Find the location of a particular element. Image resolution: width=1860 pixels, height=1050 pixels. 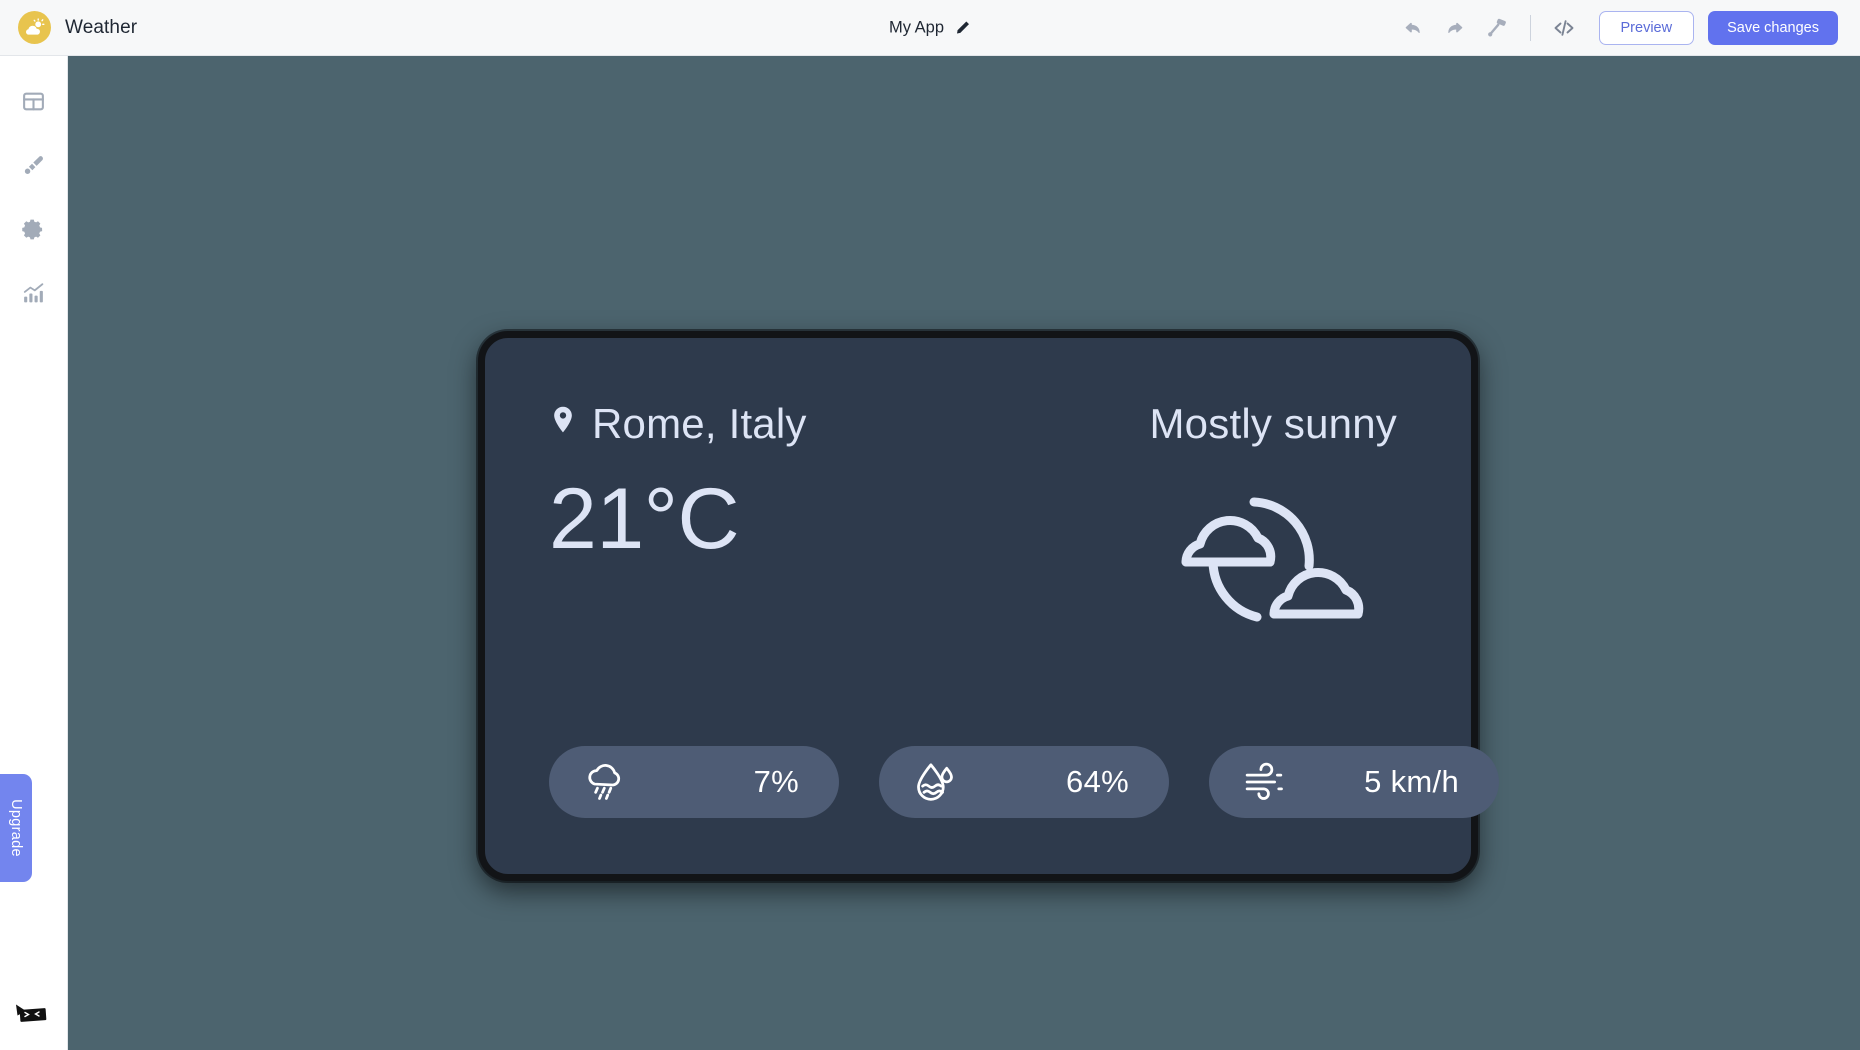

location-name: Rome, Italy is located at coordinates (699, 423).